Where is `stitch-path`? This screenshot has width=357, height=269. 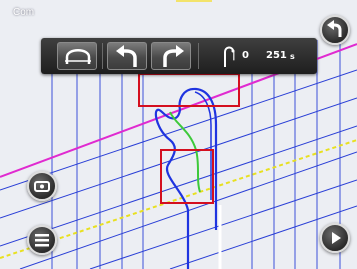
stitch-path is located at coordinates (186, 178).